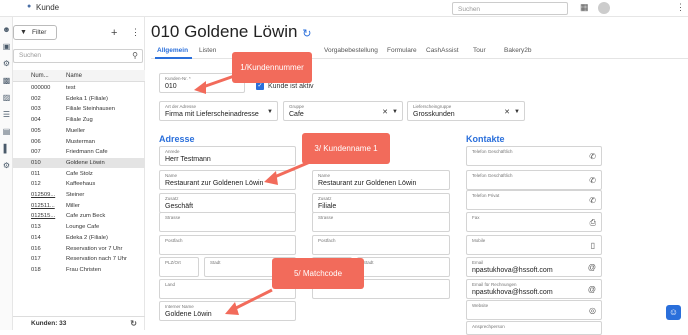 The width and height of the screenshot is (688, 335). Describe the element at coordinates (272, 67) in the screenshot. I see `annotation-kundennummer: 1/Kundennummer` at that location.